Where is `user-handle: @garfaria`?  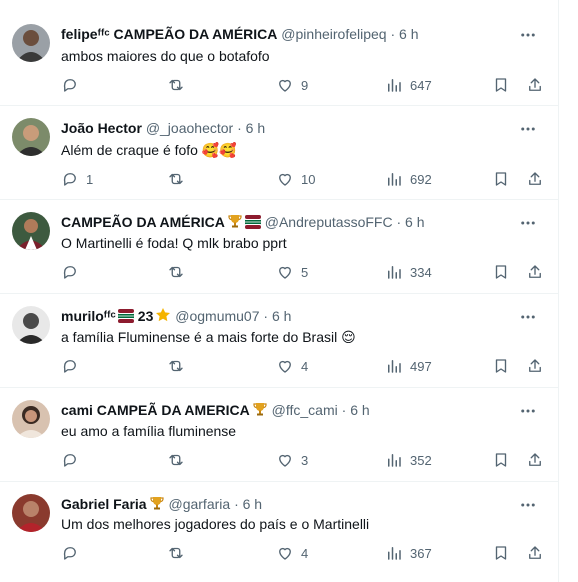 user-handle: @garfaria is located at coordinates (199, 504).